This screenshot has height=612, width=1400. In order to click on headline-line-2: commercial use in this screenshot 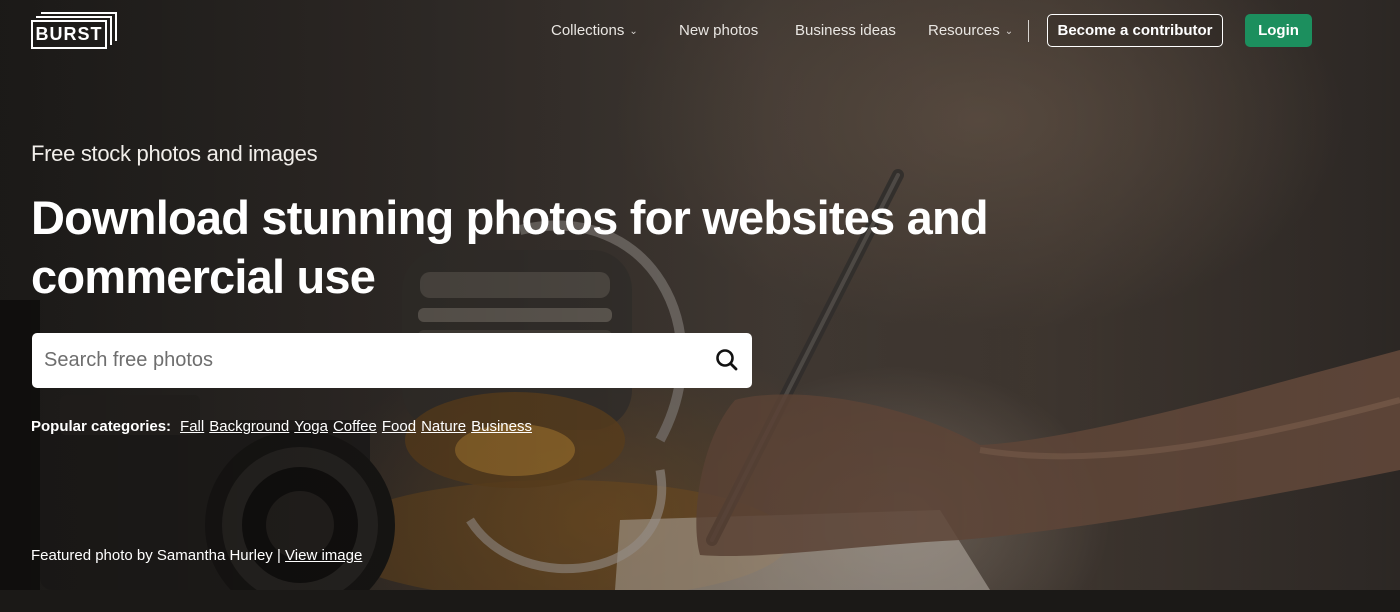, I will do `click(203, 276)`.